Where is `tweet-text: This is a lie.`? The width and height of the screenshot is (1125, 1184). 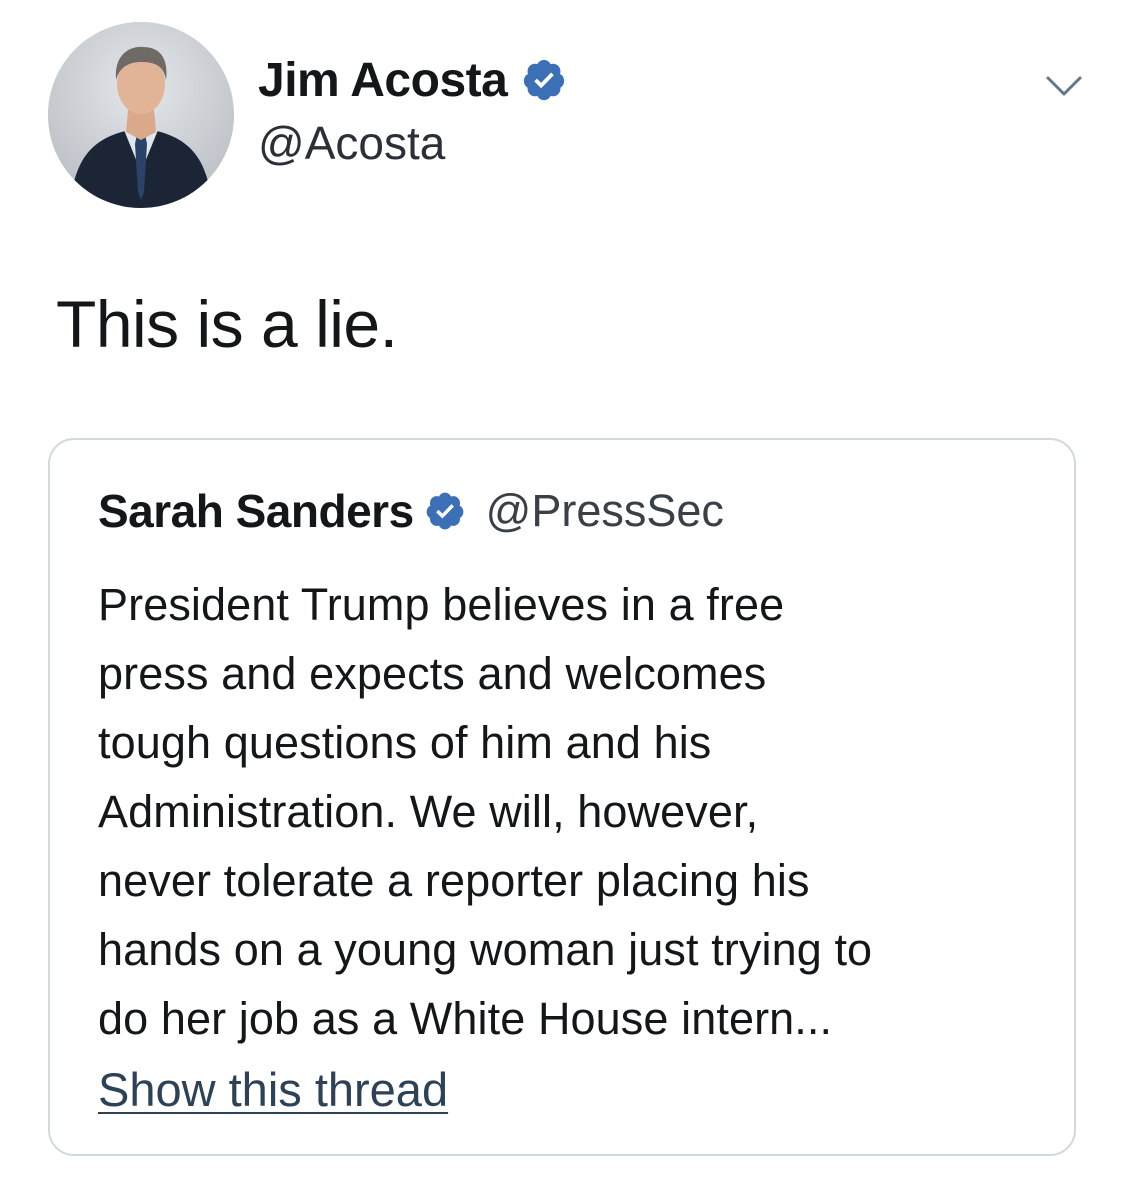 tweet-text: This is a lie. is located at coordinates (227, 324).